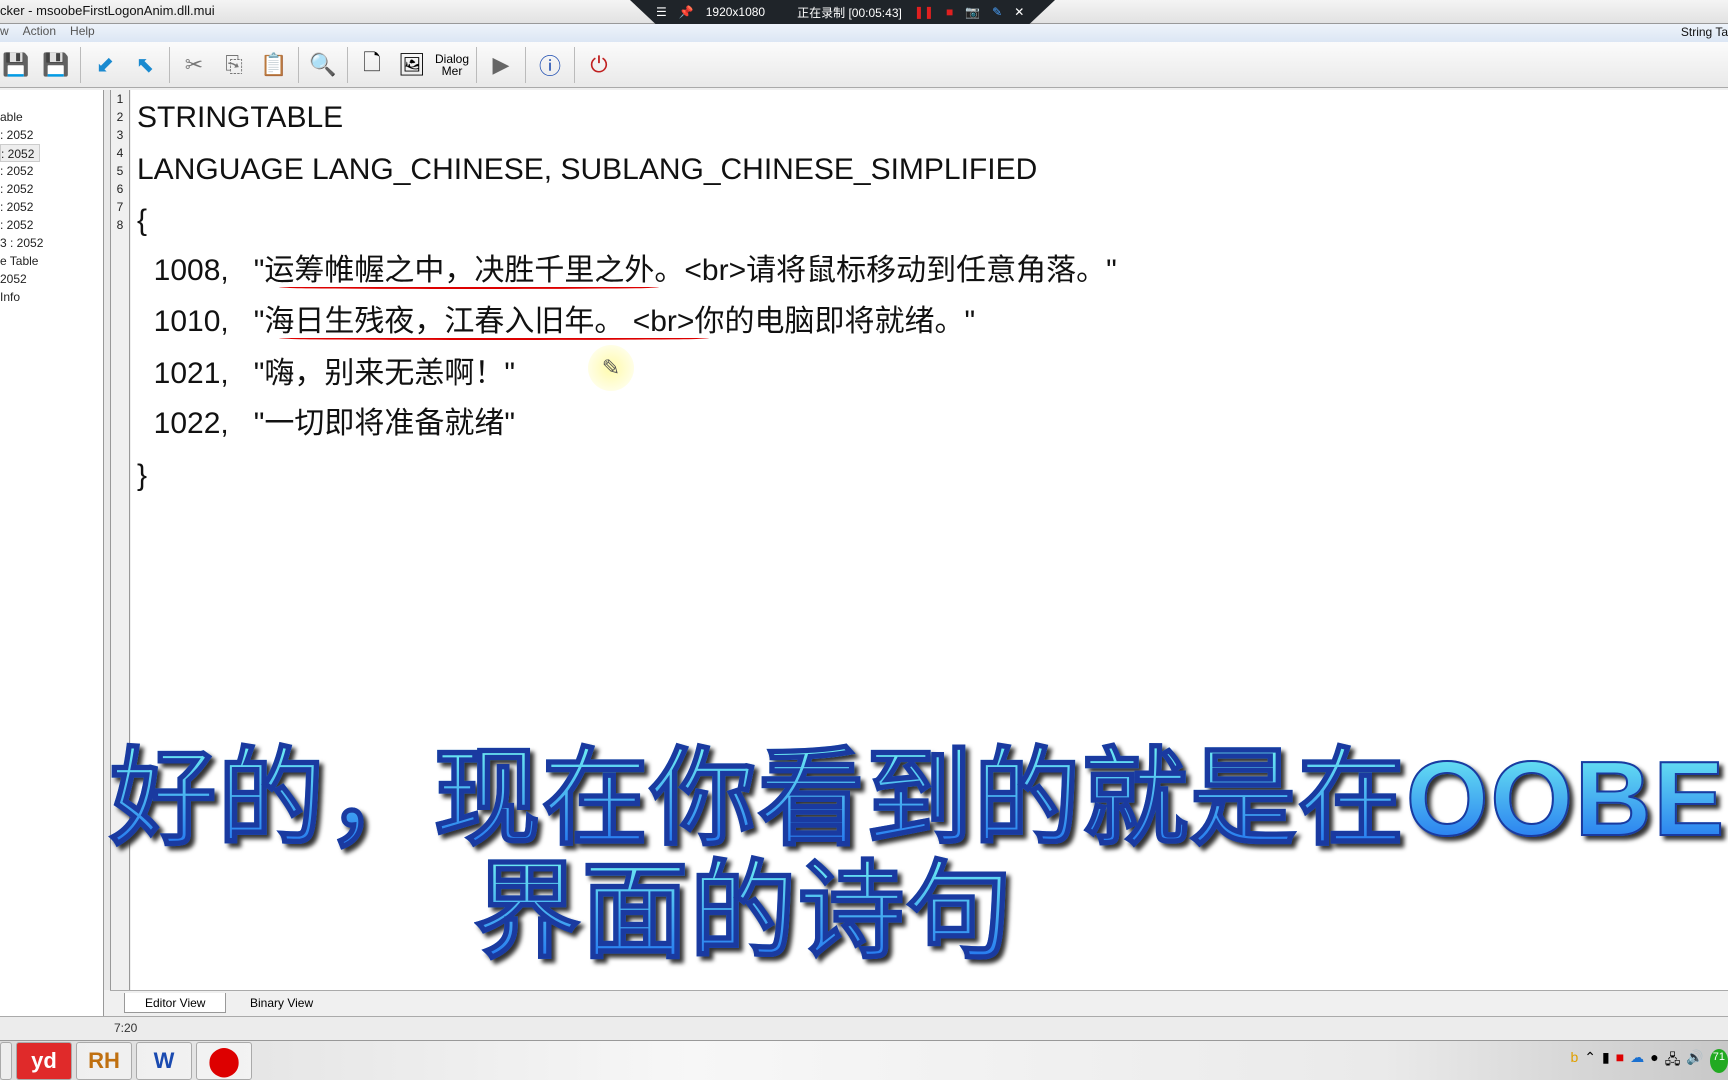  I want to click on taskbar-youdao: yd, so click(44, 1060).